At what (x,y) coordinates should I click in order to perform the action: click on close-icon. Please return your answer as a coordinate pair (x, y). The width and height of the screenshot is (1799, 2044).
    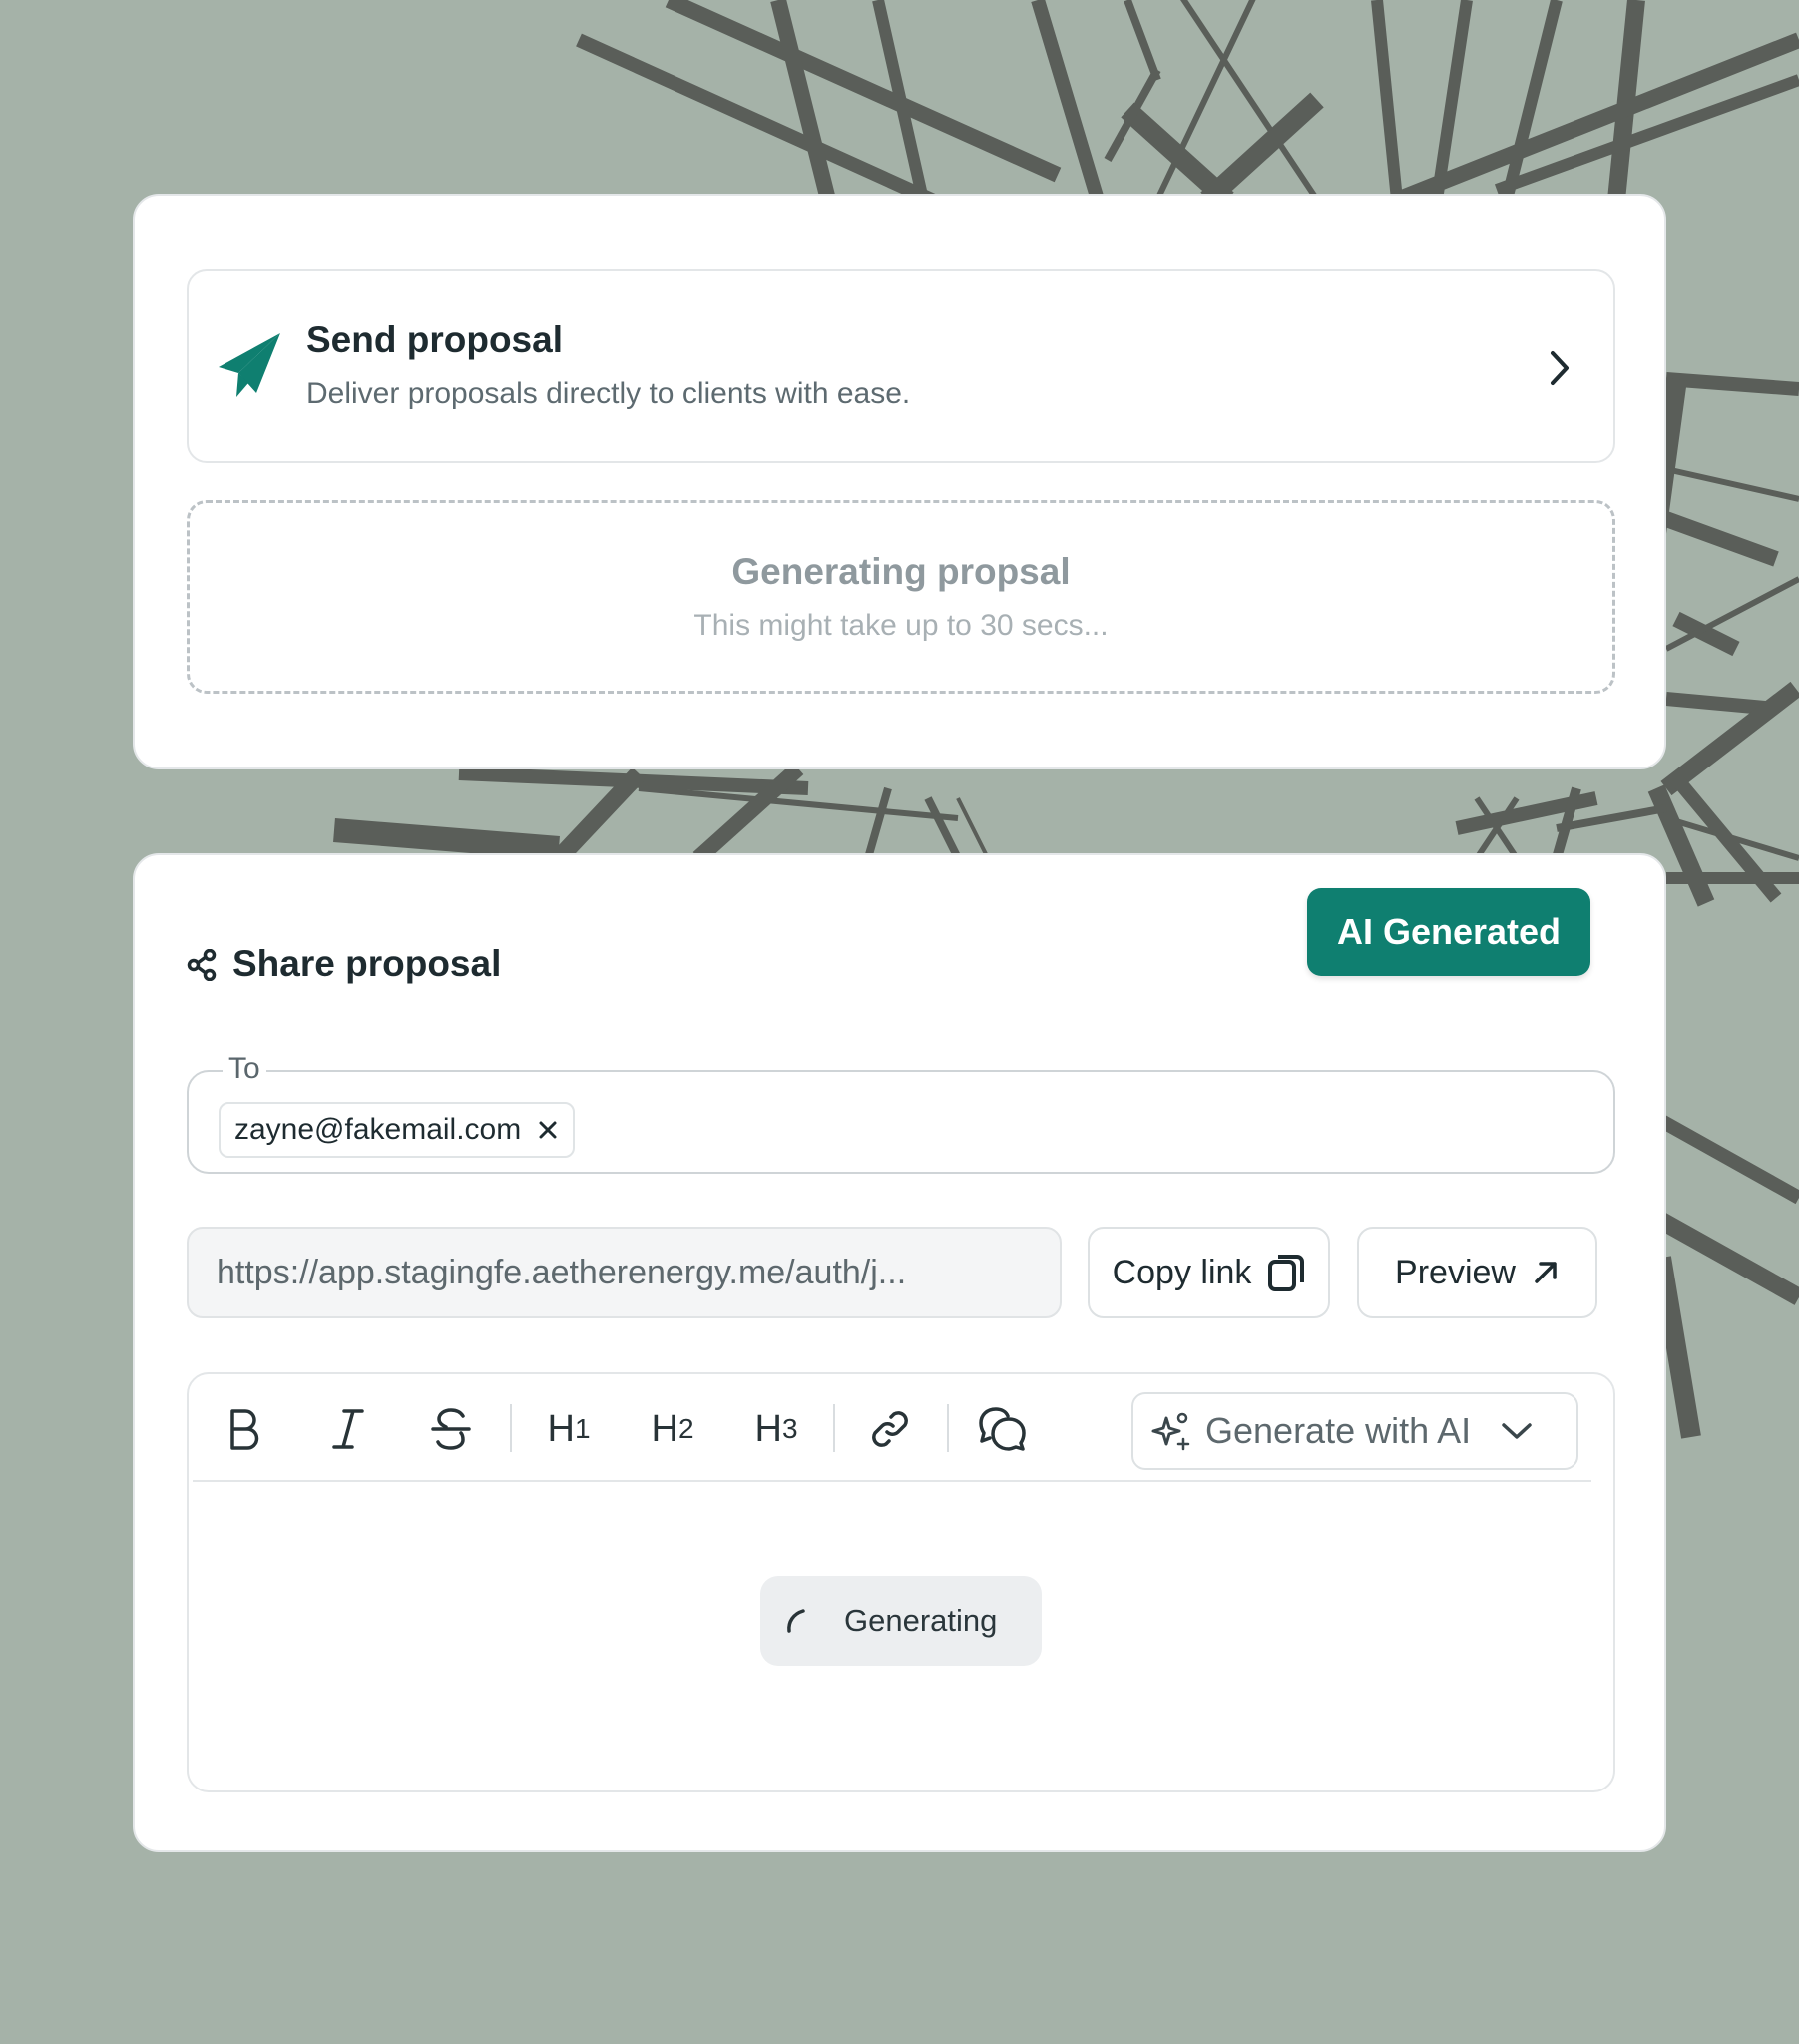
    Looking at the image, I should click on (548, 1130).